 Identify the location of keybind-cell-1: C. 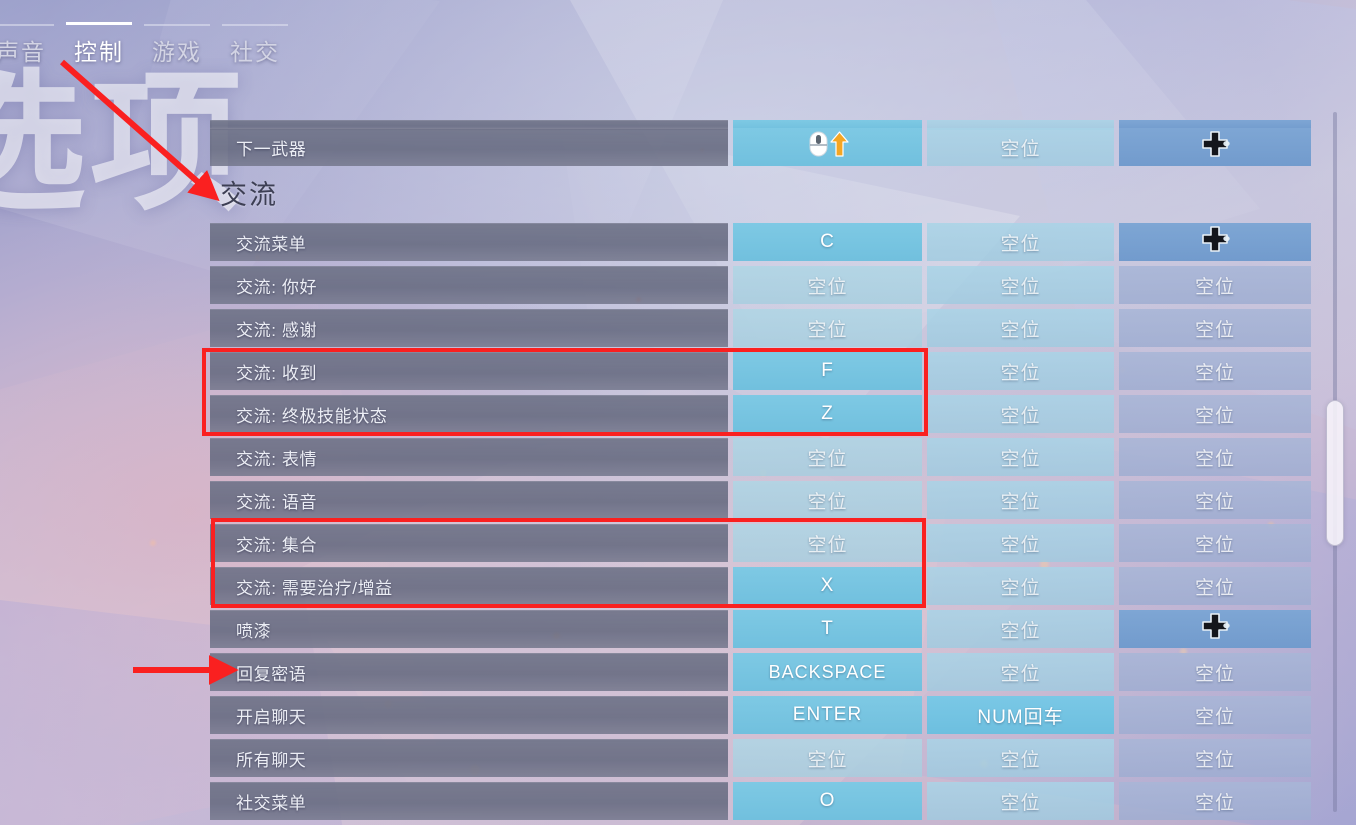
(827, 242).